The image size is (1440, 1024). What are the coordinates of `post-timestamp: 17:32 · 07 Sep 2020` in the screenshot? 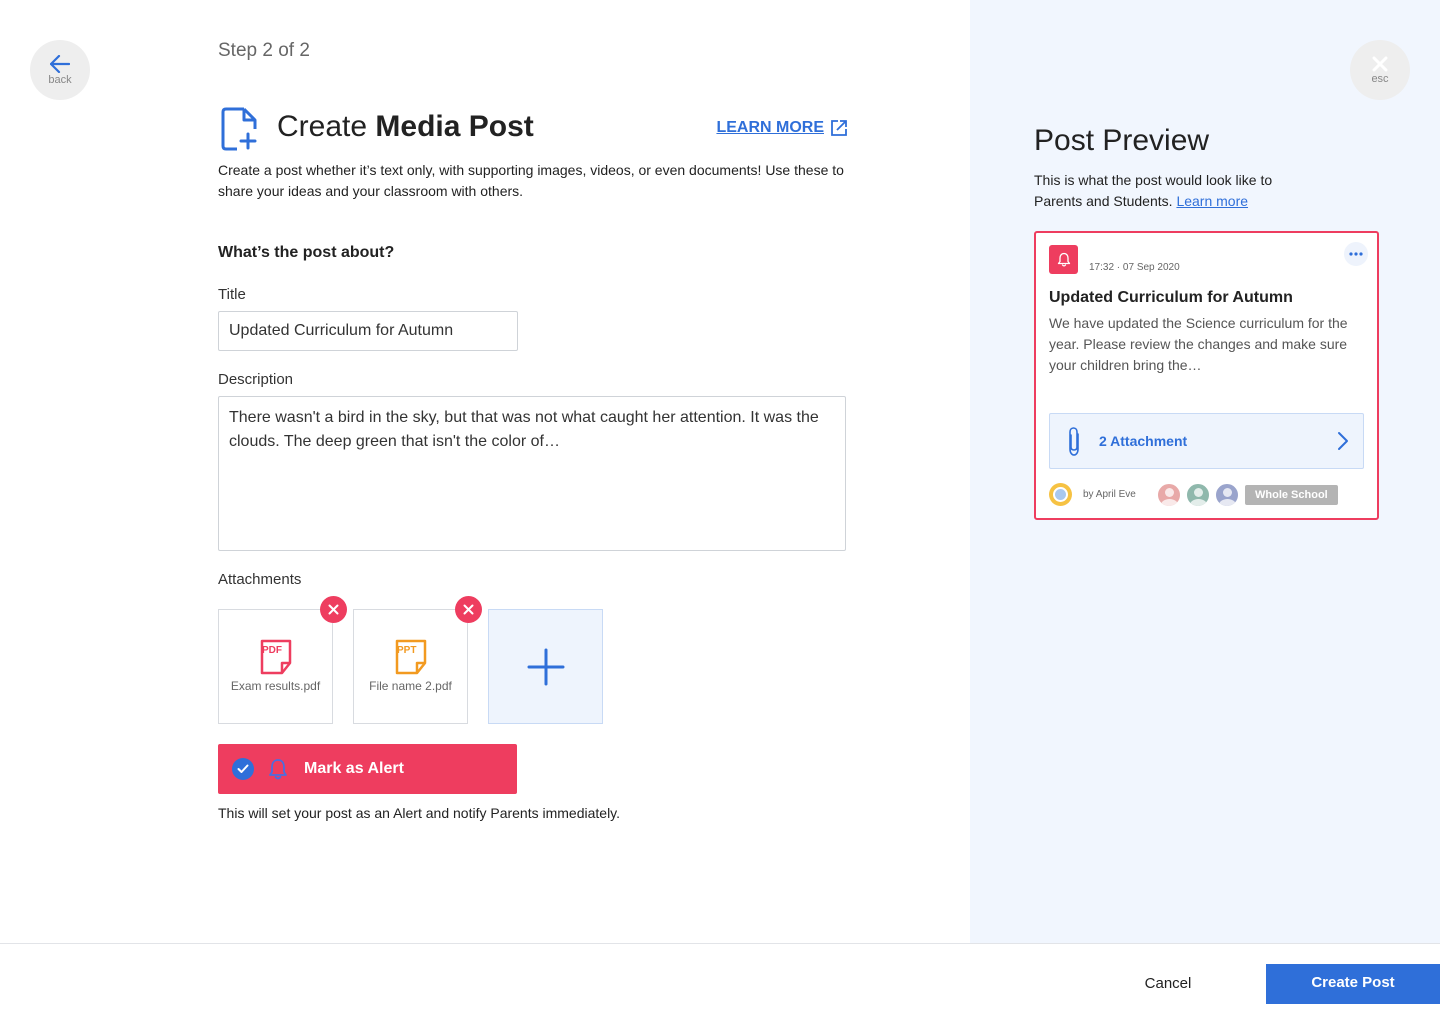 It's located at (1134, 267).